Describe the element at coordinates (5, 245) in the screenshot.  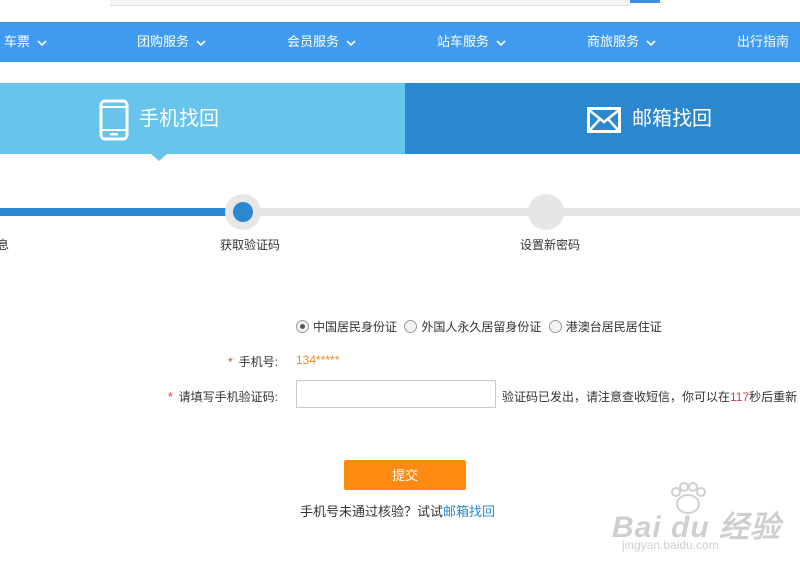
I see `step-label-previous: 息` at that location.